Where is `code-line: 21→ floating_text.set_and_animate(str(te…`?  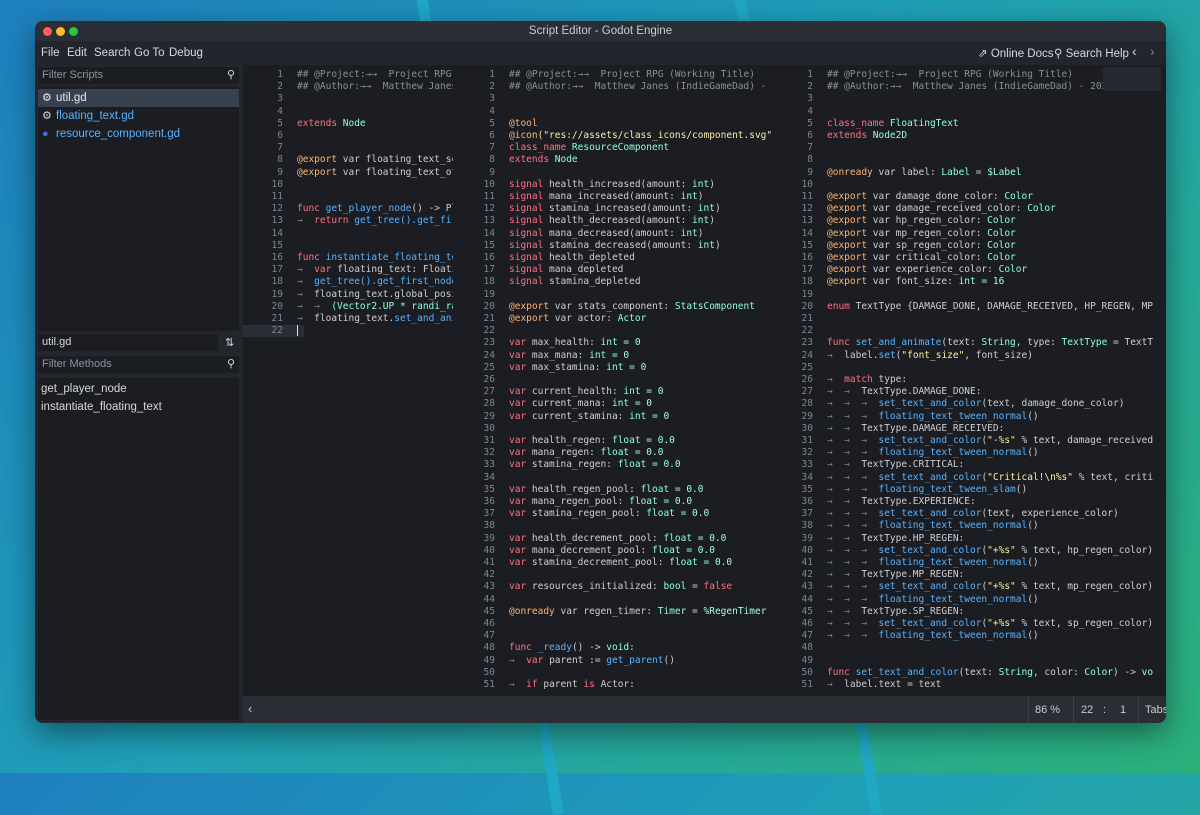 code-line: 21→ floating_text.set_and_animate(str(te… is located at coordinates (348, 319).